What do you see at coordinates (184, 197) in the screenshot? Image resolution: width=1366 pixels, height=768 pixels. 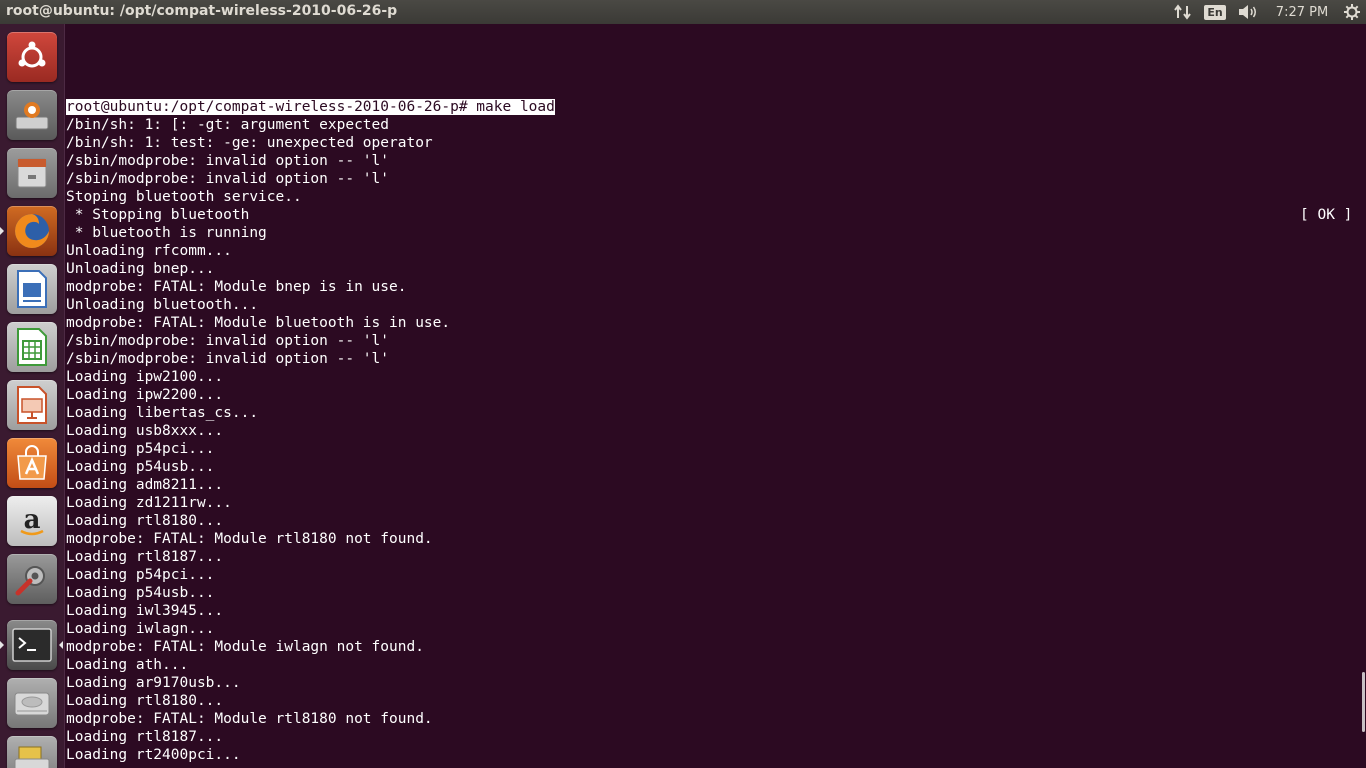 I see `terminal-line: Stoping bluetooth service..` at bounding box center [184, 197].